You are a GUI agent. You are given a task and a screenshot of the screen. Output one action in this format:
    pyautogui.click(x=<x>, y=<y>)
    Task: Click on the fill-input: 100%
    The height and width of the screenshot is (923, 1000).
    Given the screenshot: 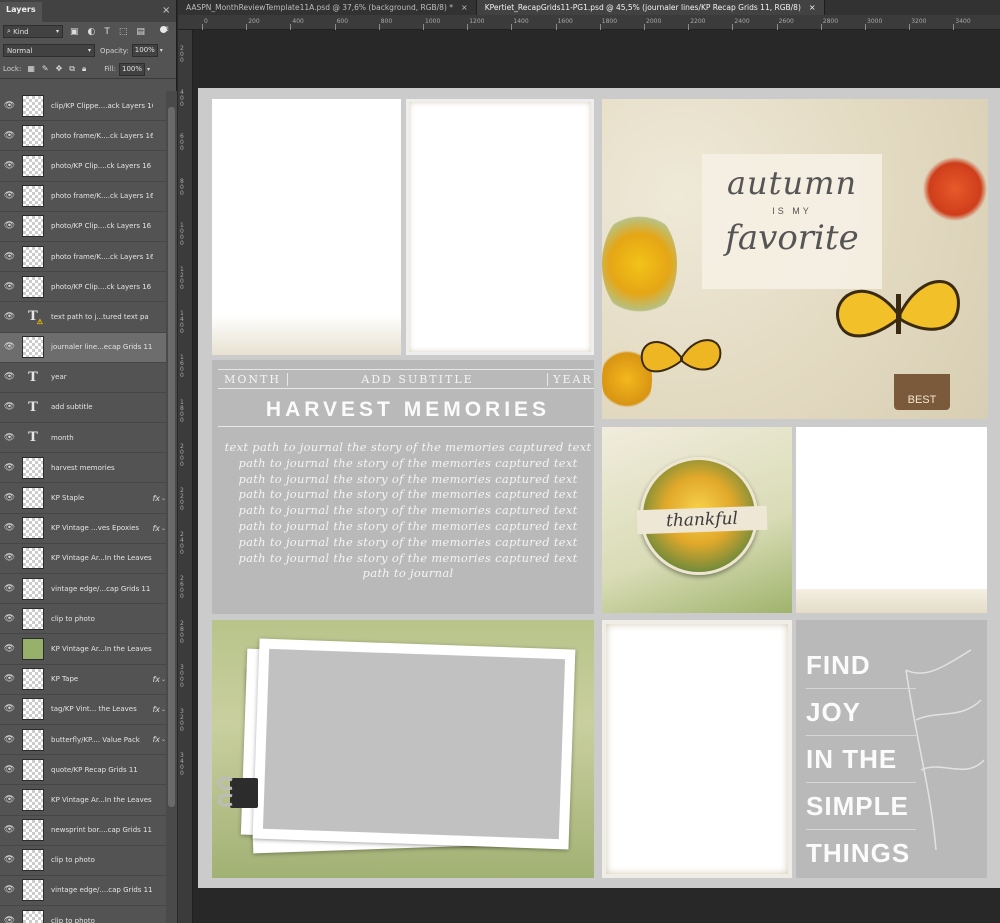 What is the action you would take?
    pyautogui.click(x=132, y=69)
    